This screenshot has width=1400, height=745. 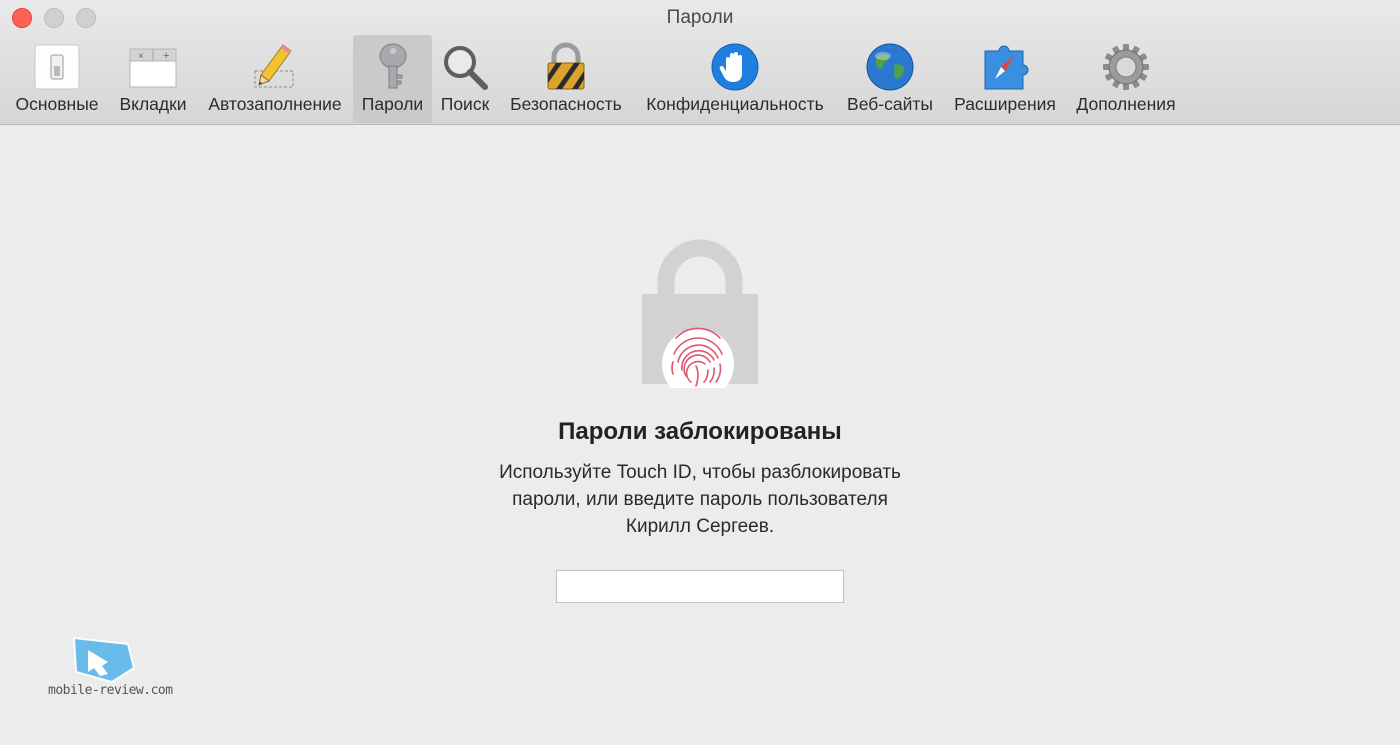 I want to click on watermark-text: mobile-review.com, so click(x=110, y=690).